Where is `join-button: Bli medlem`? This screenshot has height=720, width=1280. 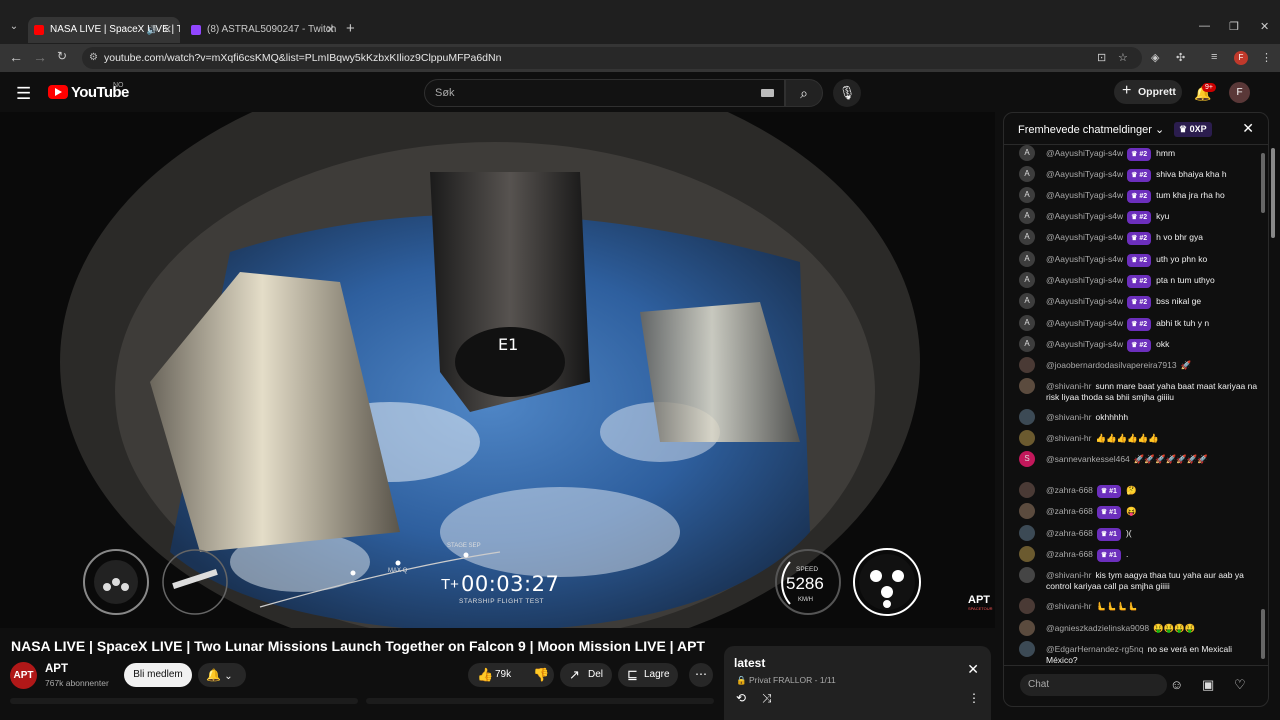
join-button: Bli medlem is located at coordinates (158, 675).